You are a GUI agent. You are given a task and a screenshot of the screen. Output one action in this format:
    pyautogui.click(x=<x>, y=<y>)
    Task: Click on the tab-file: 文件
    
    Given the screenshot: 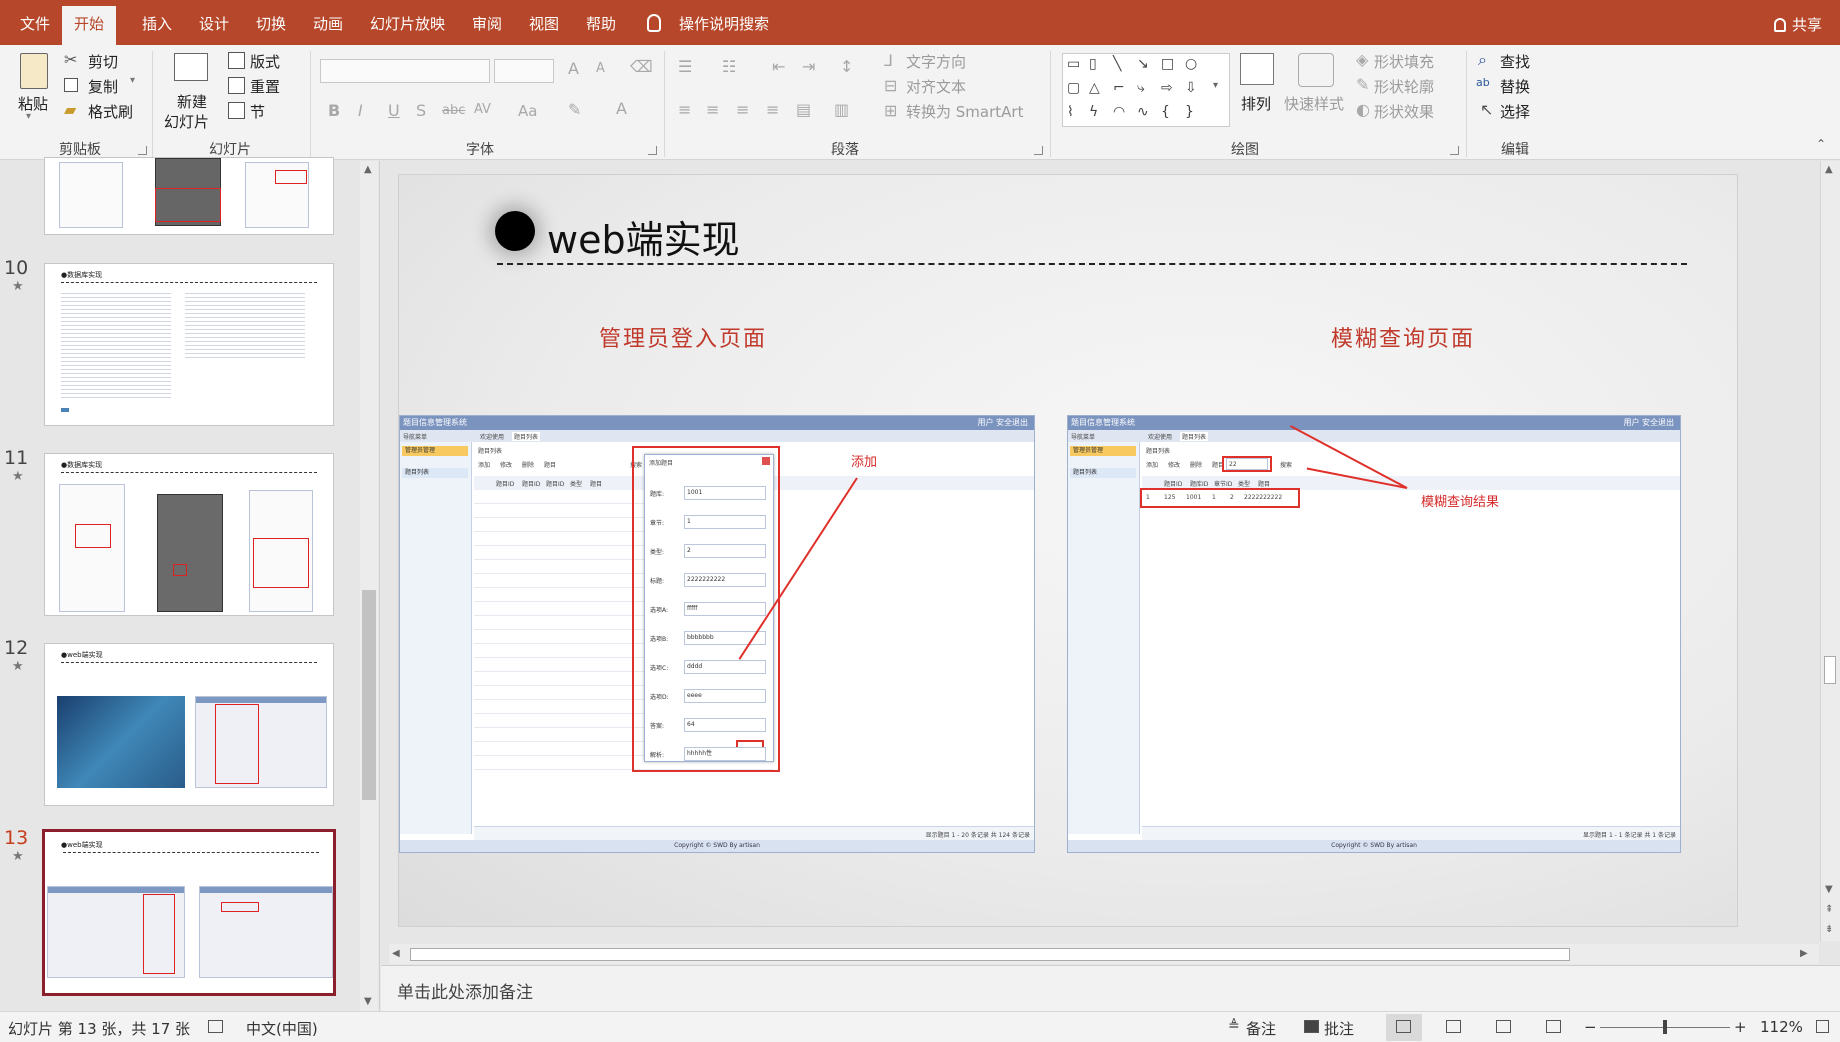 What is the action you would take?
    pyautogui.click(x=35, y=22)
    